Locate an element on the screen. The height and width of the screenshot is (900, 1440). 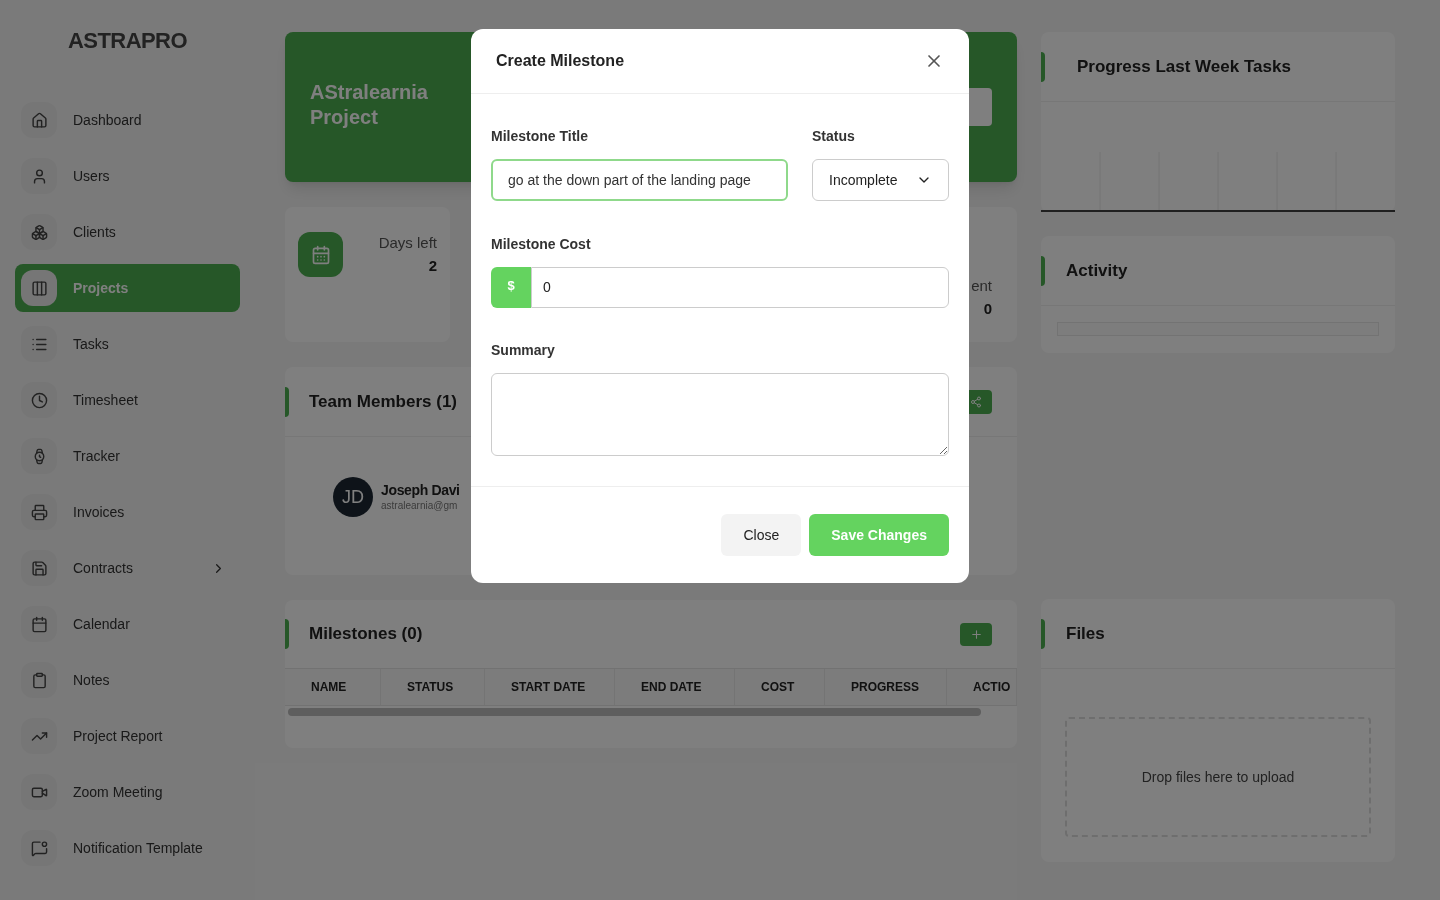
stat-label: ent is located at coordinates (981, 286).